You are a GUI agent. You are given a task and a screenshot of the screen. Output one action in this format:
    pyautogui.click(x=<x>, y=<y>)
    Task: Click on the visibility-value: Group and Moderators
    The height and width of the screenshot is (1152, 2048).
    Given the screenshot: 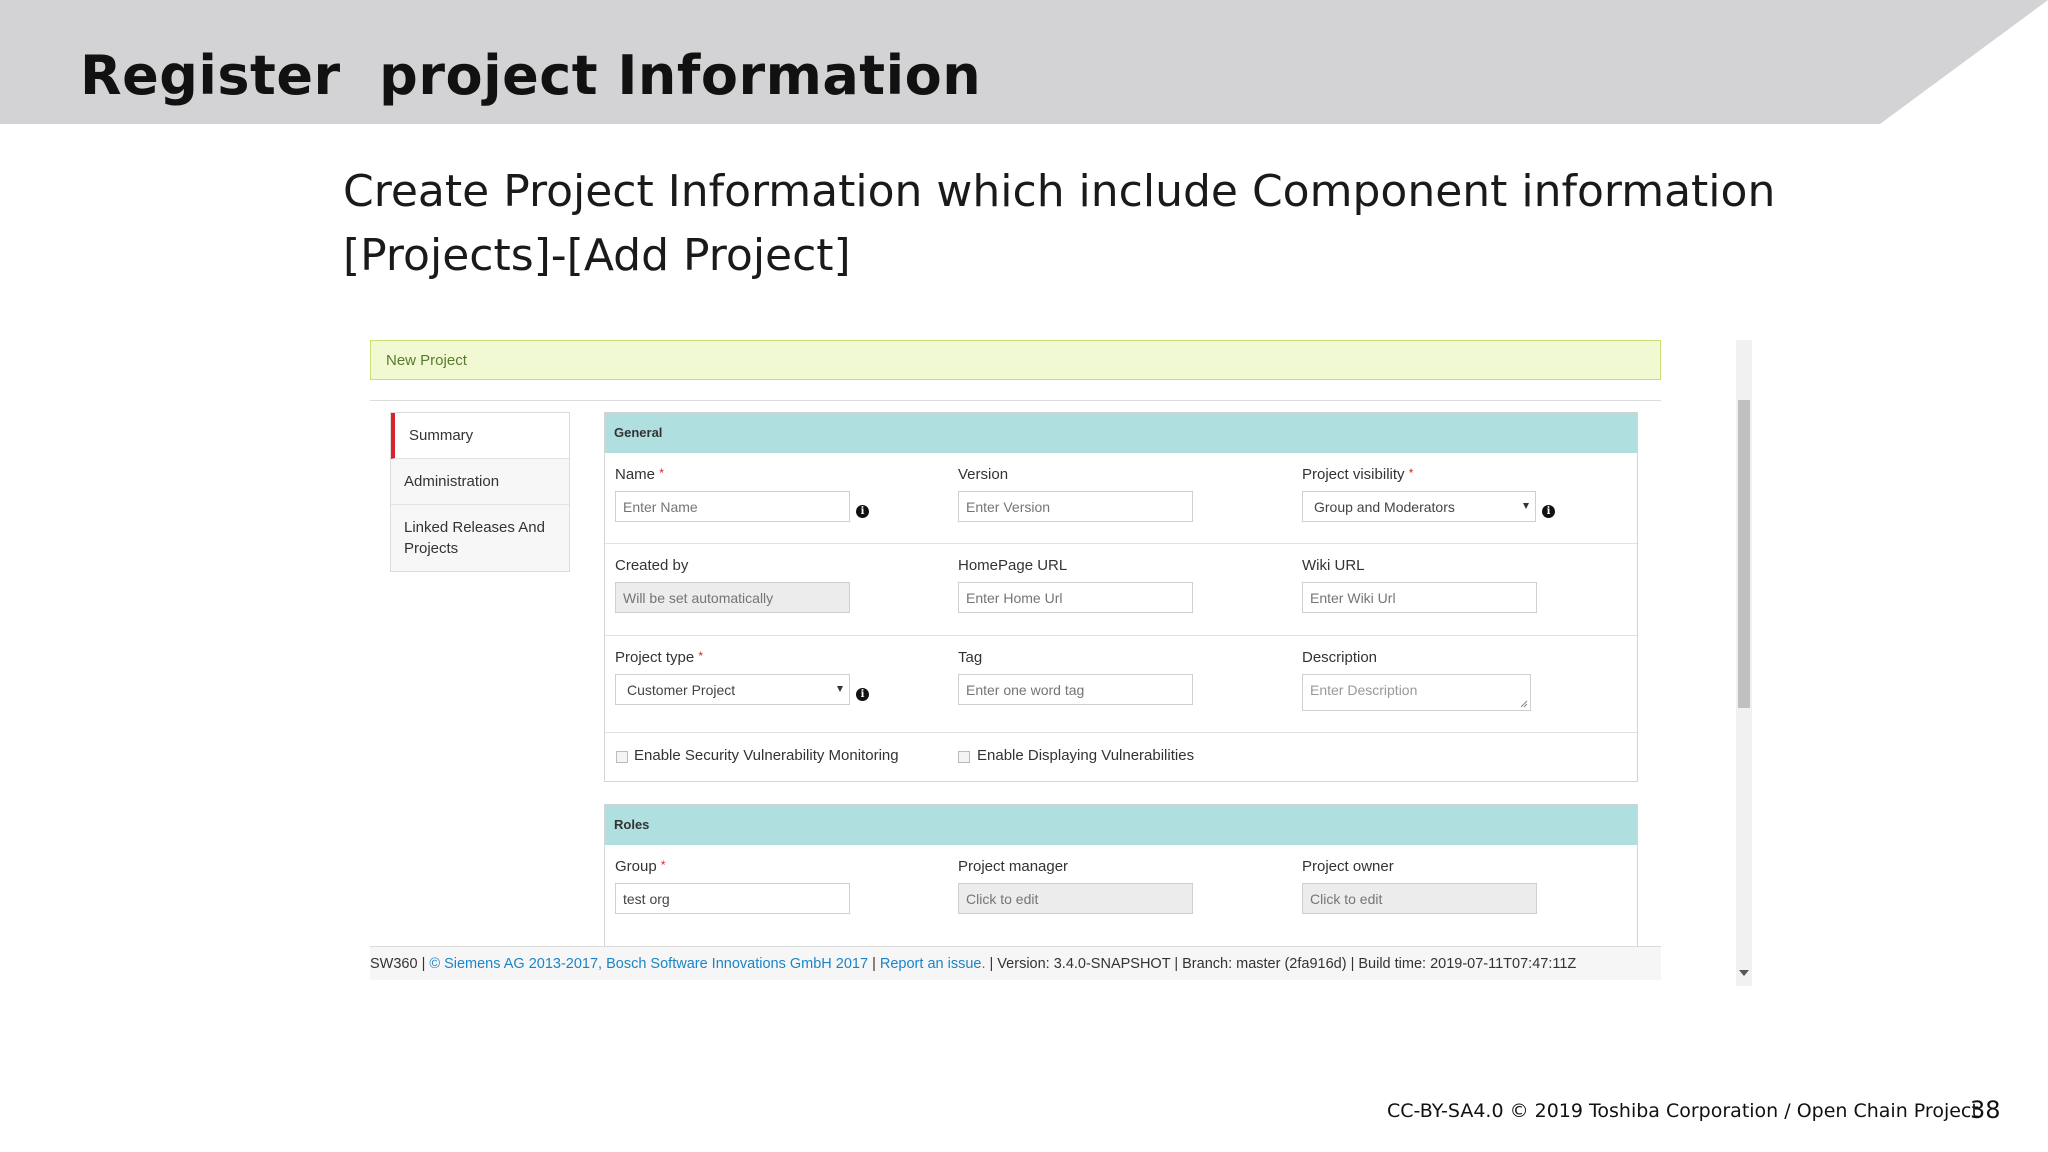 What is the action you would take?
    pyautogui.click(x=1384, y=507)
    